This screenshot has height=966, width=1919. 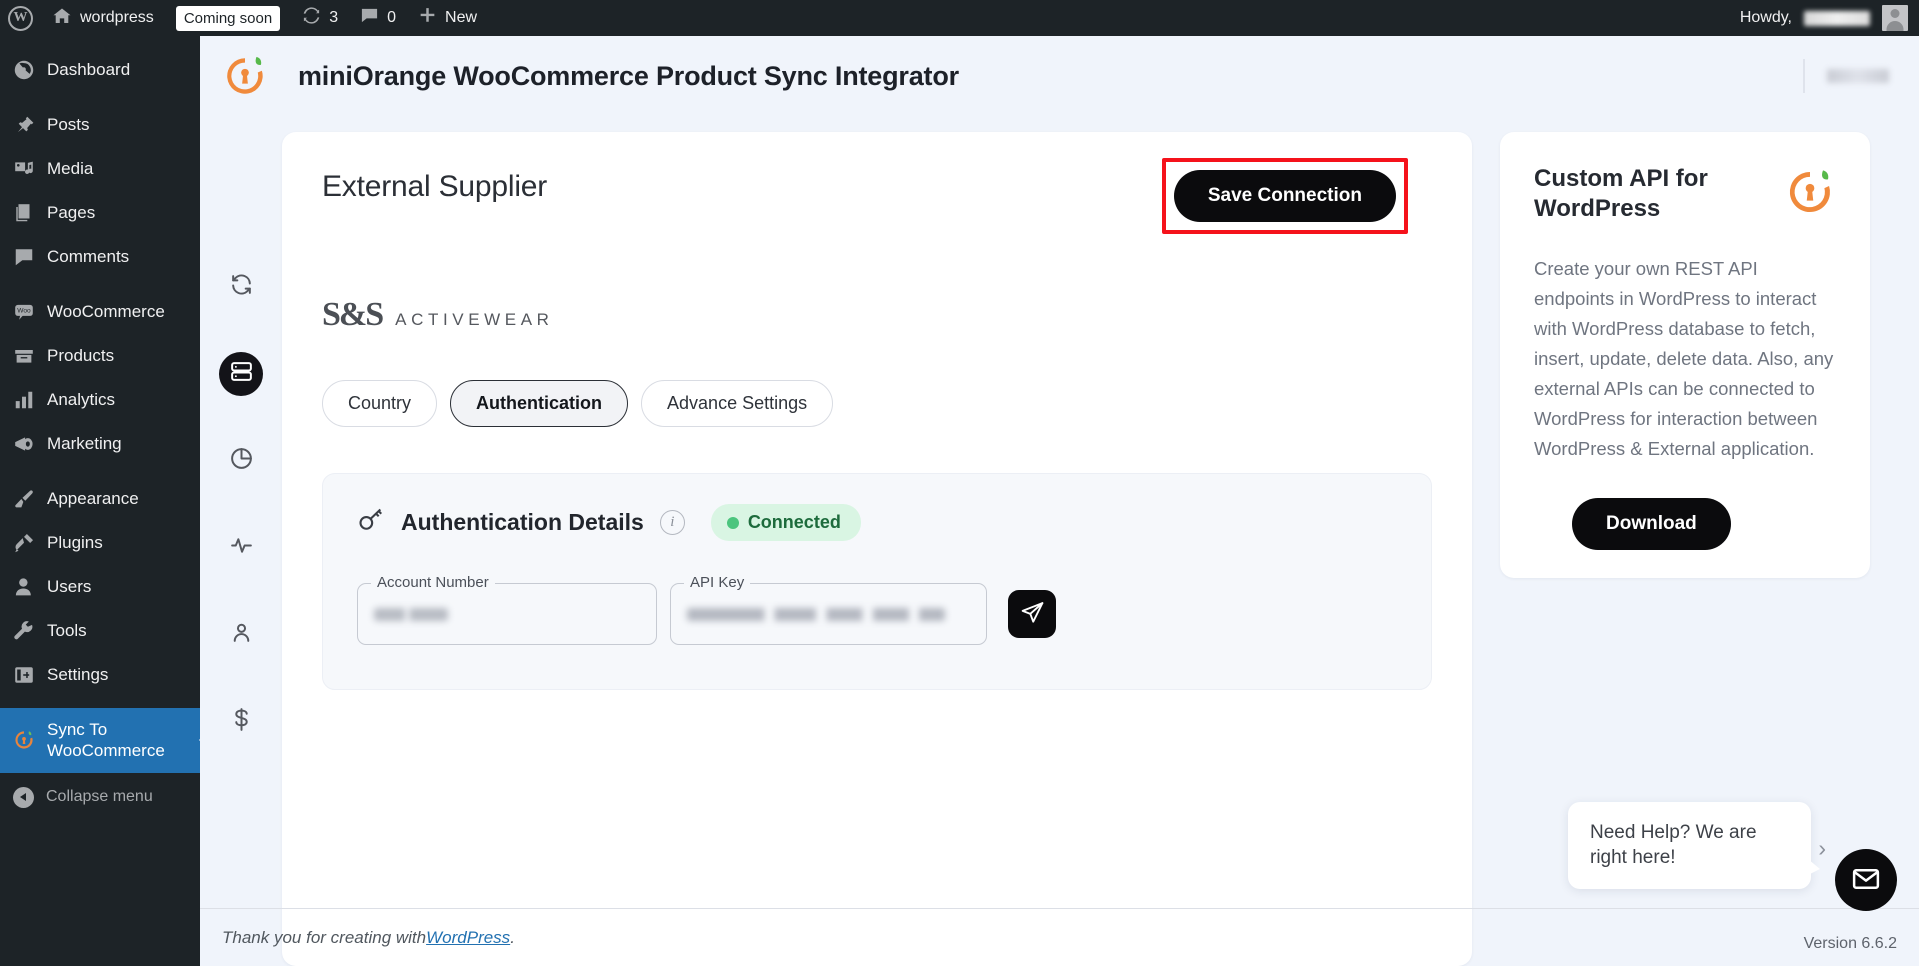 I want to click on redacted-username, so click(x=1837, y=18).